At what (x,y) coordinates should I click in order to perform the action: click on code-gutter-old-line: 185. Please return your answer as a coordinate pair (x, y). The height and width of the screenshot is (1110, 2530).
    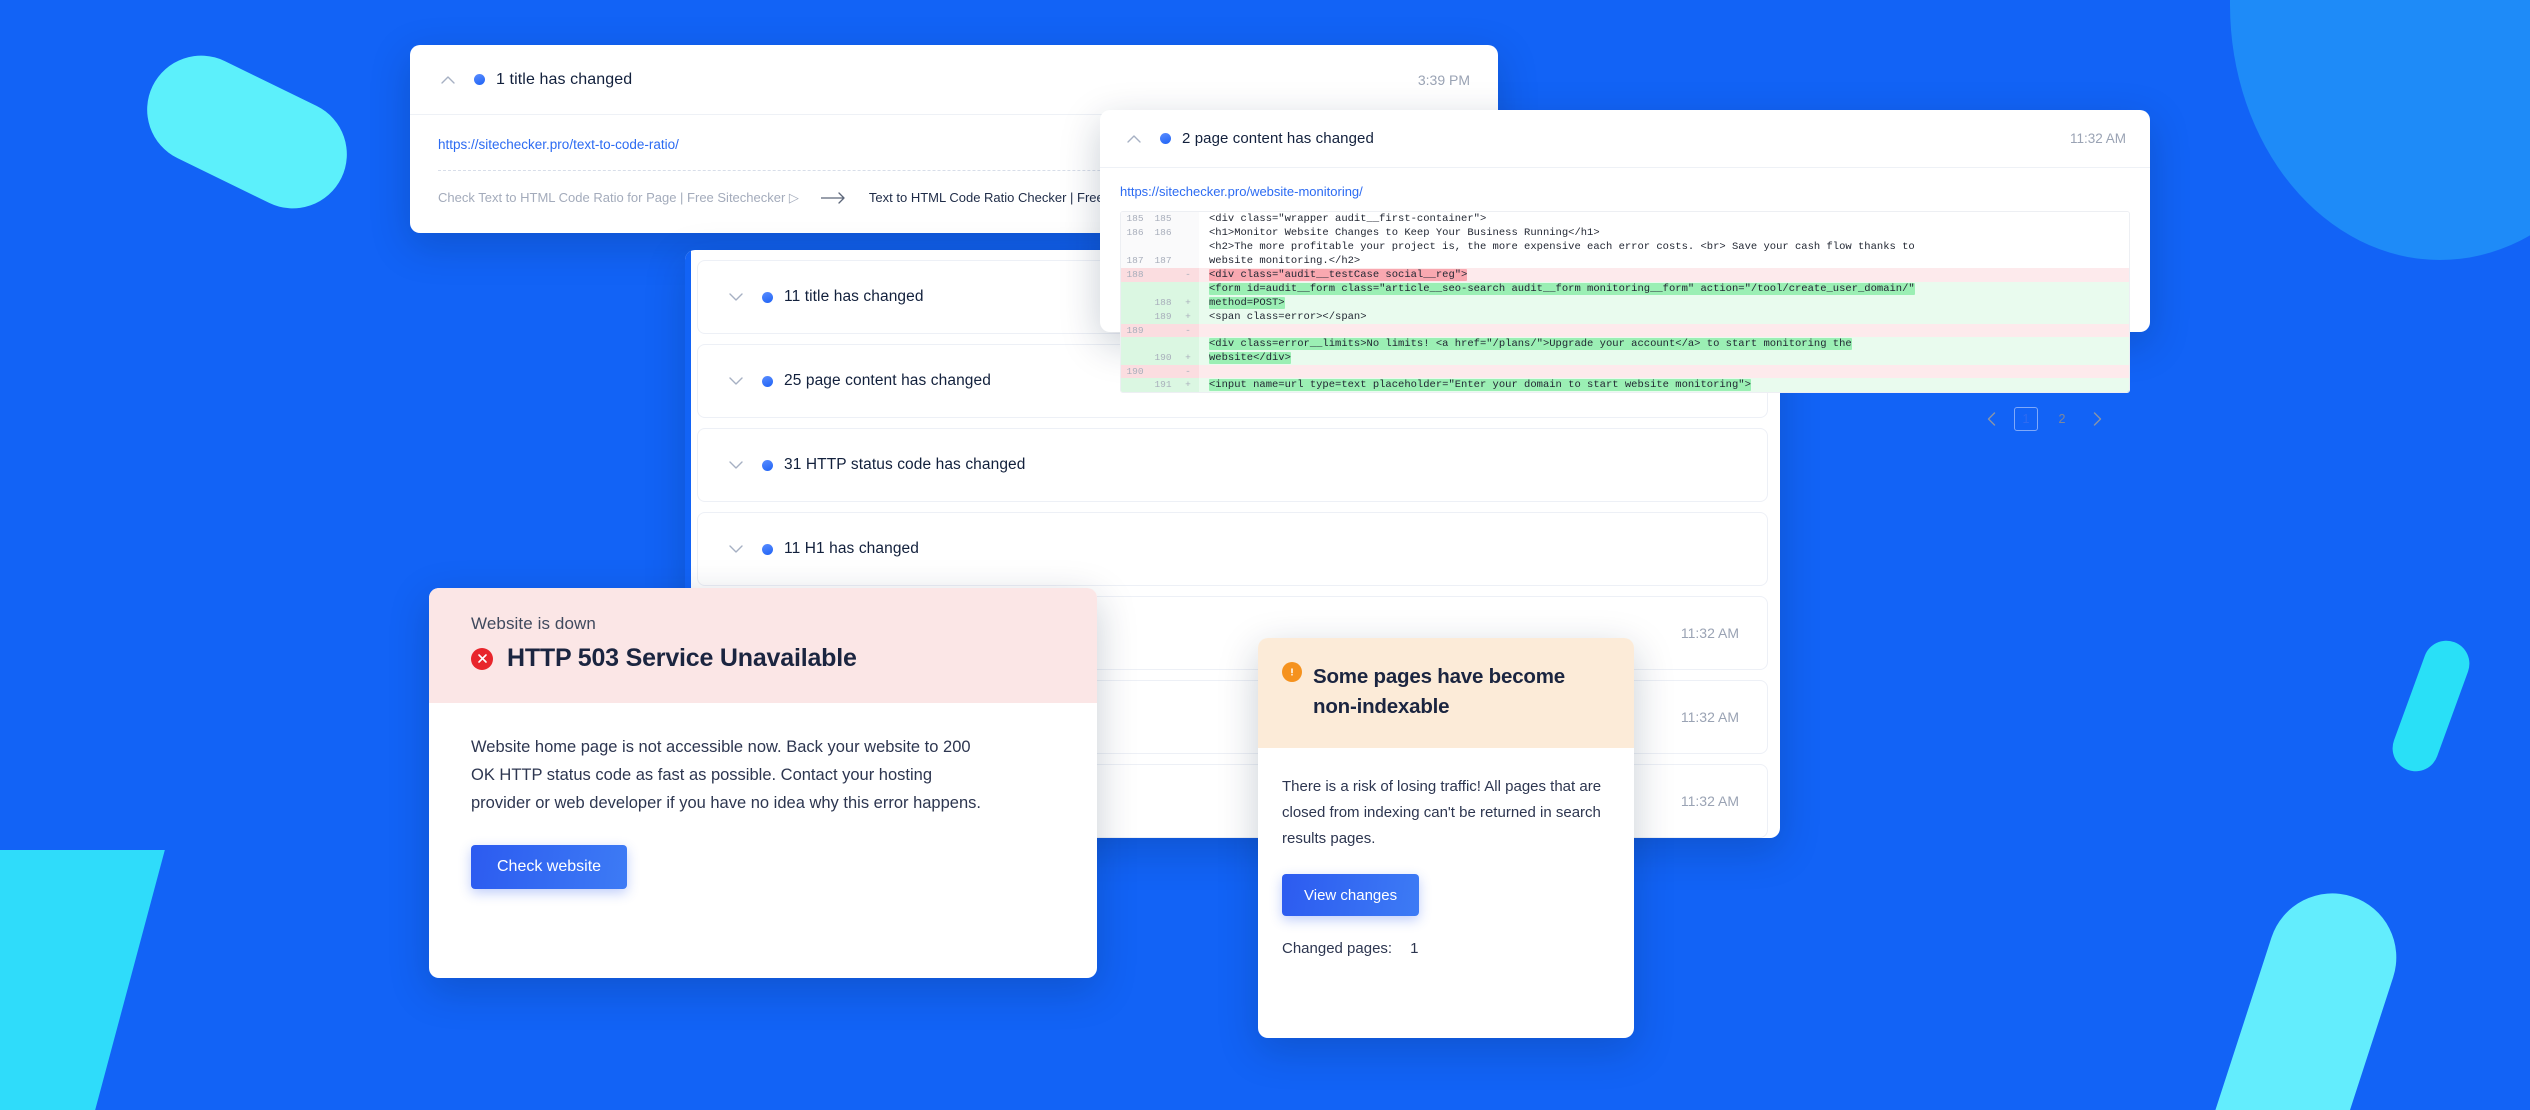
    Looking at the image, I should click on (1135, 219).